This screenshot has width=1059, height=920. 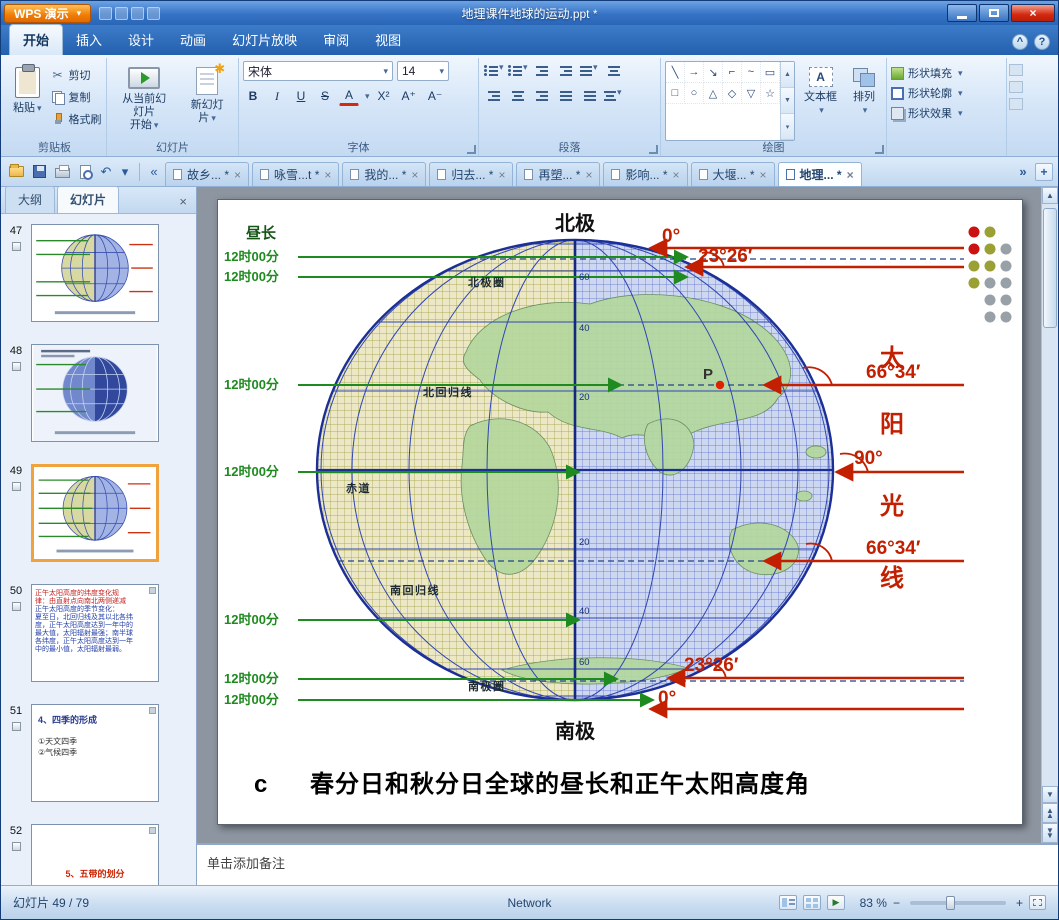 I want to click on doc-tab-guiqu: 归去... * ×, so click(x=471, y=174).